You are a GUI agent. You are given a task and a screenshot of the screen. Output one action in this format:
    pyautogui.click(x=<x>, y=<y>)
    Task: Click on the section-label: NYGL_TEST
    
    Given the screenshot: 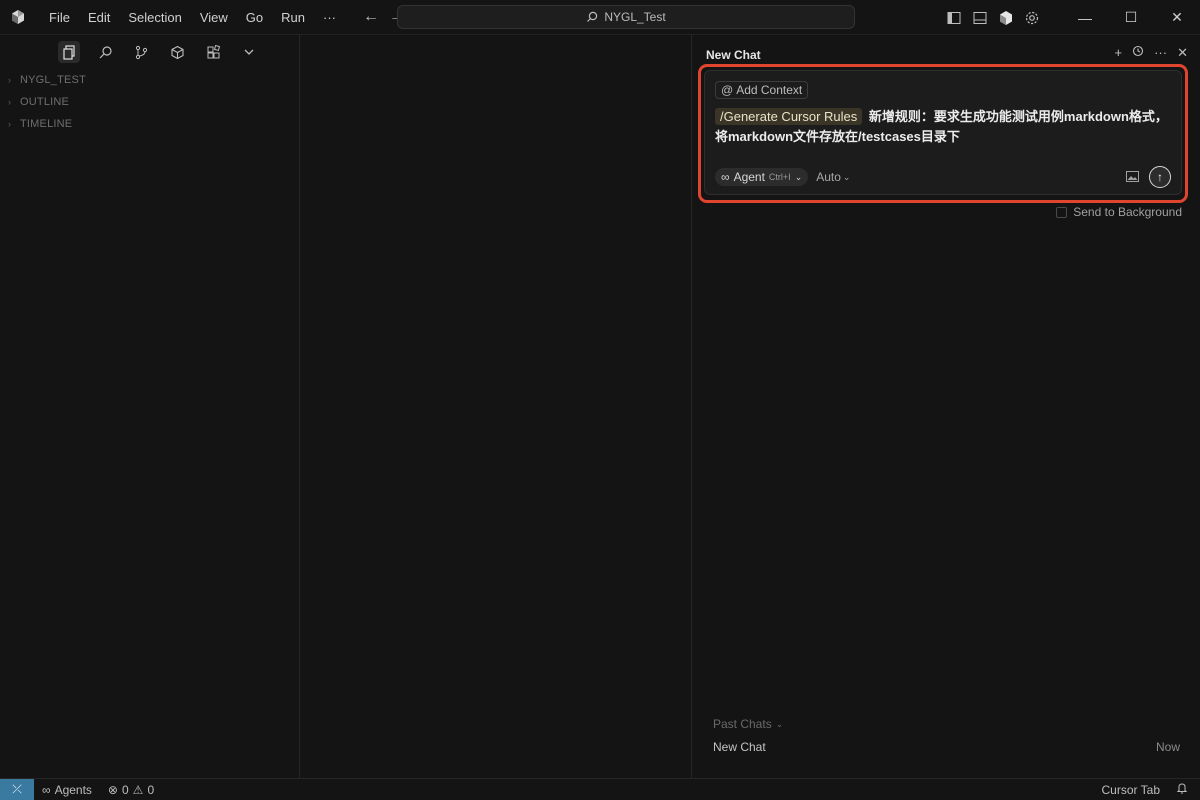 What is the action you would take?
    pyautogui.click(x=53, y=80)
    